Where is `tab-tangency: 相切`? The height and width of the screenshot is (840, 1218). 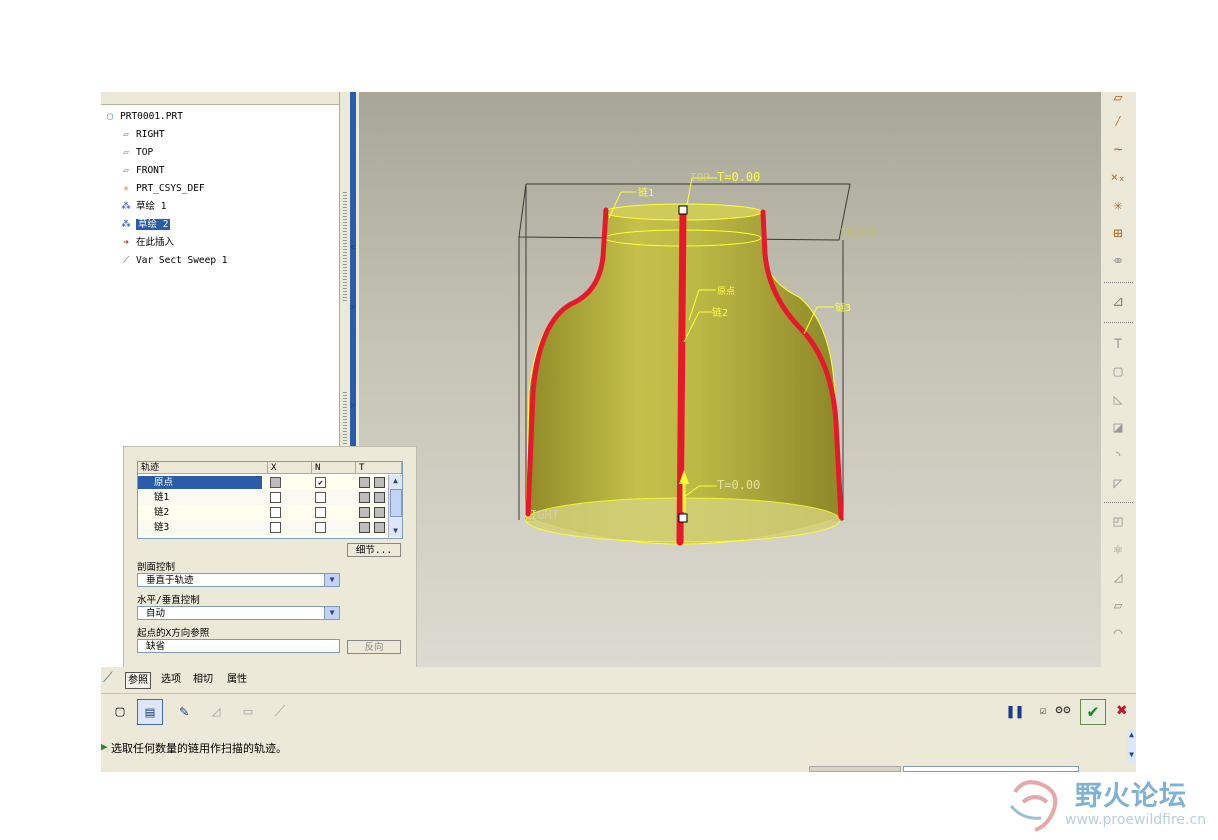 tab-tangency: 相切 is located at coordinates (203, 679).